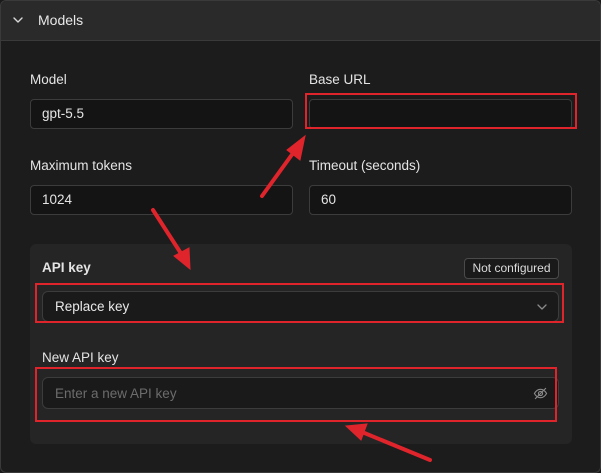 The image size is (601, 473). Describe the element at coordinates (80, 357) in the screenshot. I see `new-api-key-label: New API key` at that location.